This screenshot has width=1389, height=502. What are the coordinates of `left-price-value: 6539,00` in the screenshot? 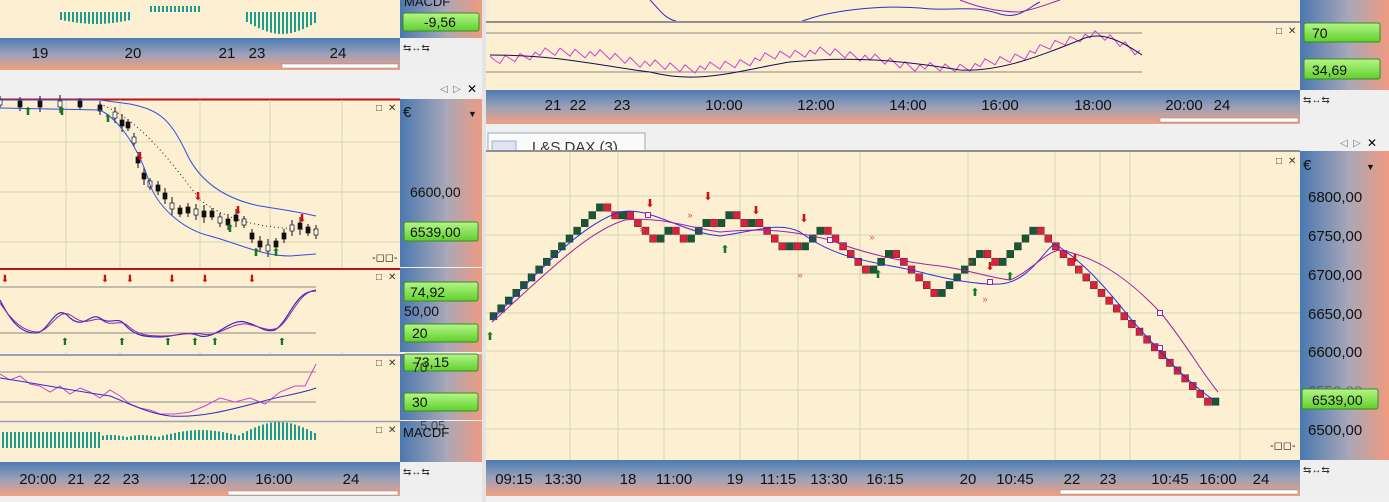 It's located at (435, 232).